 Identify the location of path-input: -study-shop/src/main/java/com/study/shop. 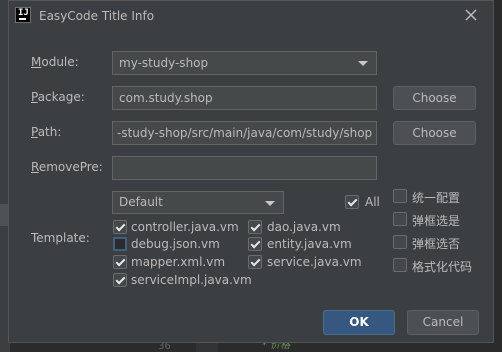
(244, 133).